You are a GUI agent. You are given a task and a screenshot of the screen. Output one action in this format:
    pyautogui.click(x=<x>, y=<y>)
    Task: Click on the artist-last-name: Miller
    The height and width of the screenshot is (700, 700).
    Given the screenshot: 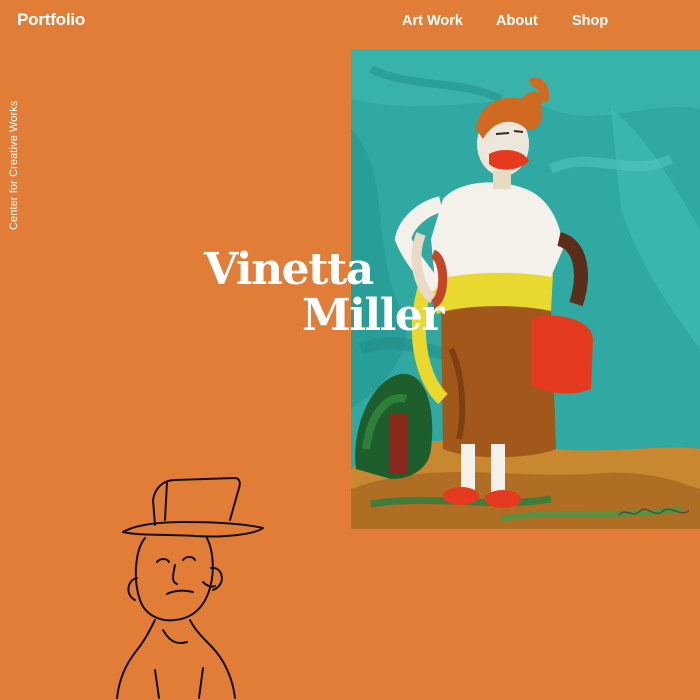 What is the action you would take?
    pyautogui.click(x=373, y=315)
    